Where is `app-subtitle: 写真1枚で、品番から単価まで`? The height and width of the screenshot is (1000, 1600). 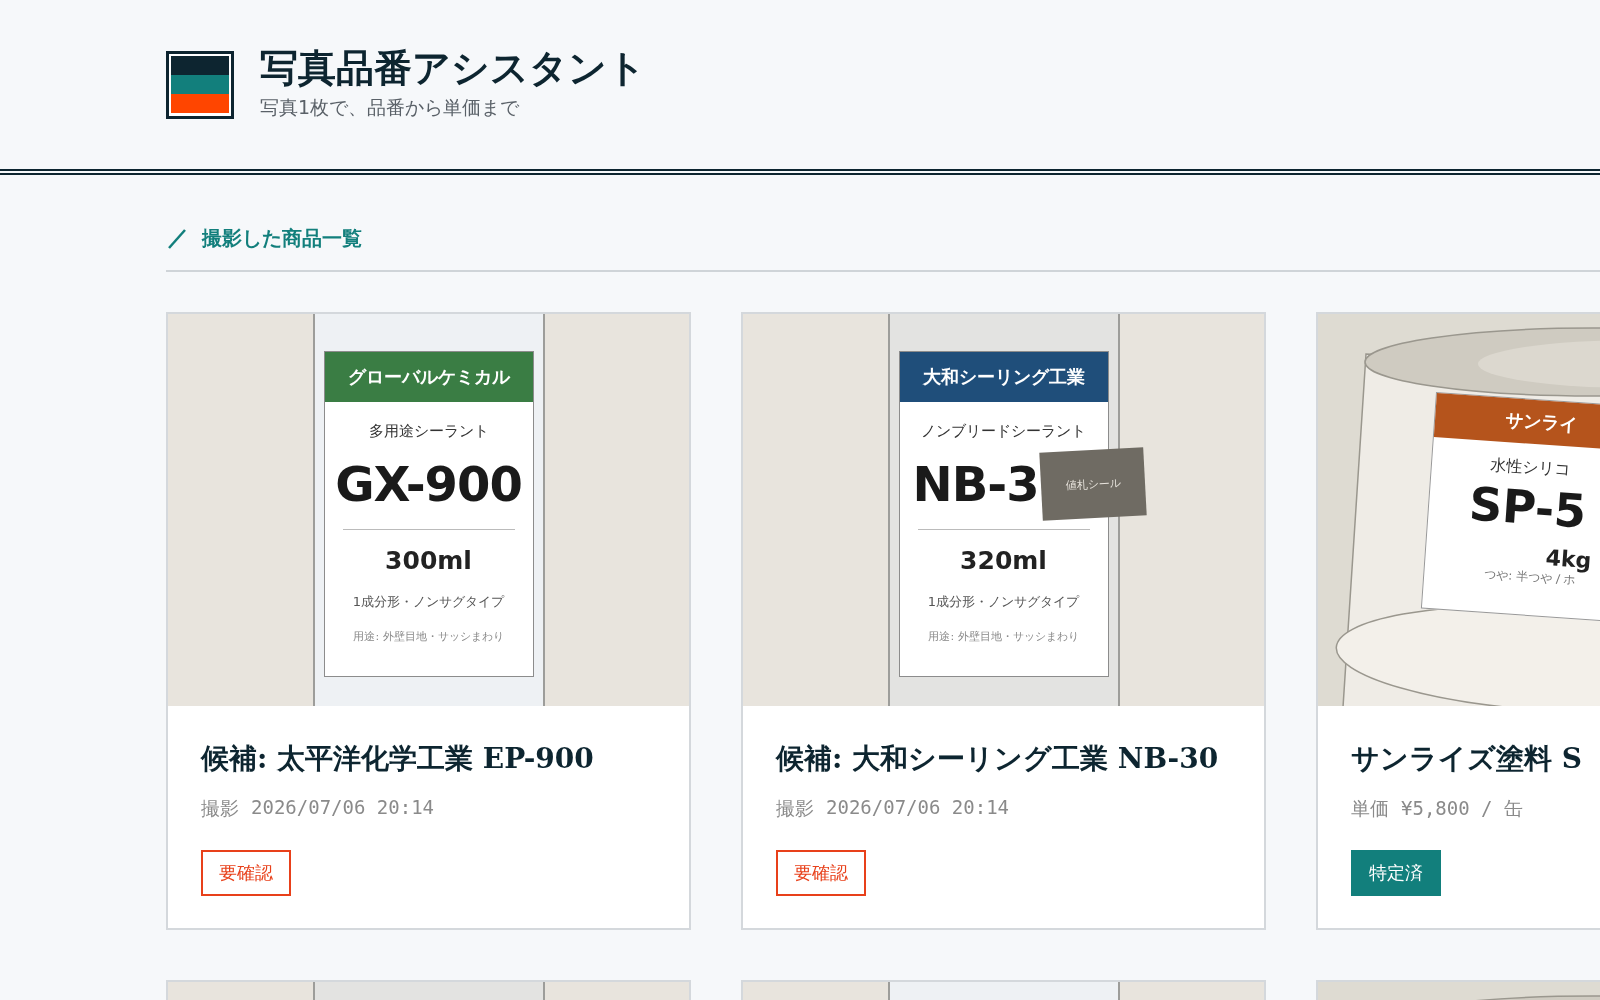 app-subtitle: 写真1枚で、品番から単価まで is located at coordinates (390, 108).